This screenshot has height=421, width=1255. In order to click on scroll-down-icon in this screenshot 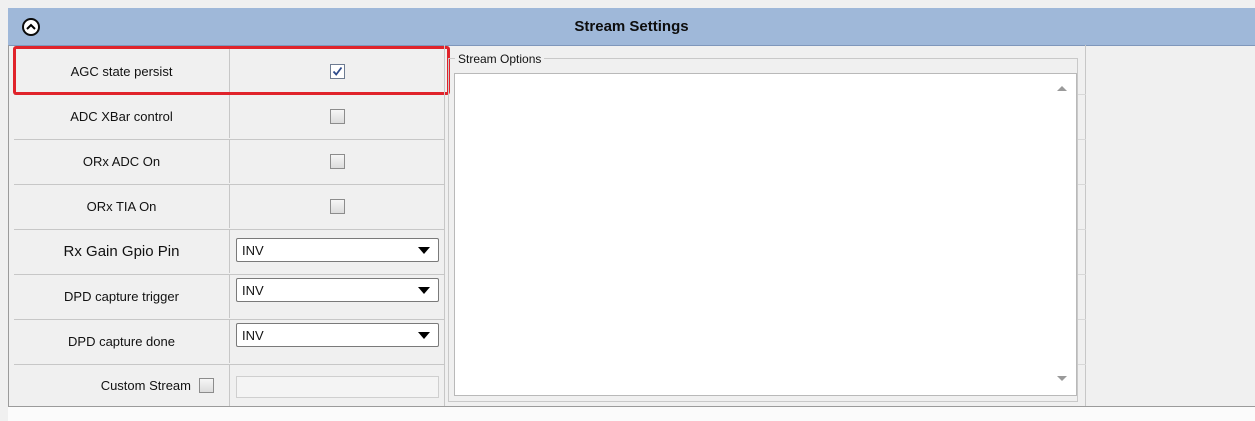, I will do `click(1062, 378)`.